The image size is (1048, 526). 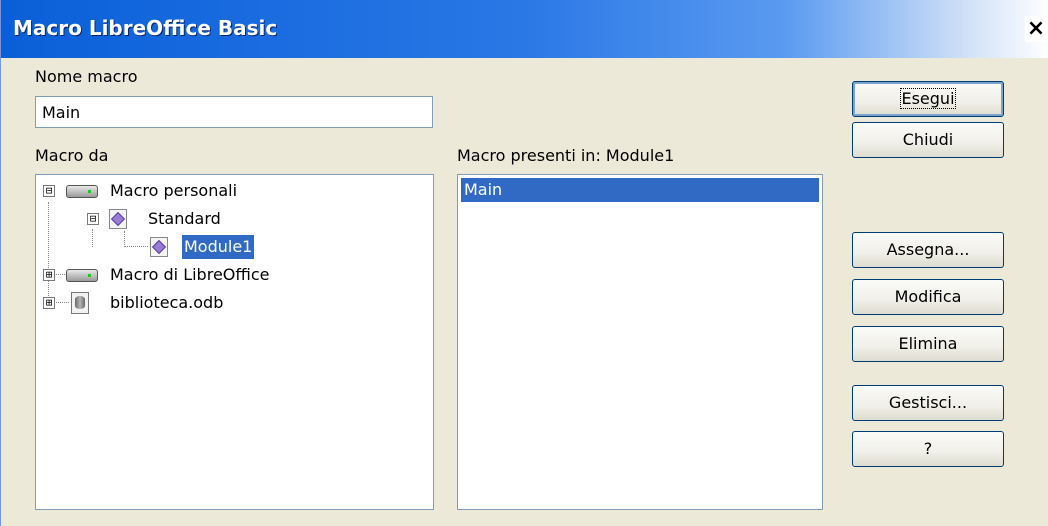 What do you see at coordinates (566, 155) in the screenshot?
I see `existing-macros-label: Macro presenti in: Module1` at bounding box center [566, 155].